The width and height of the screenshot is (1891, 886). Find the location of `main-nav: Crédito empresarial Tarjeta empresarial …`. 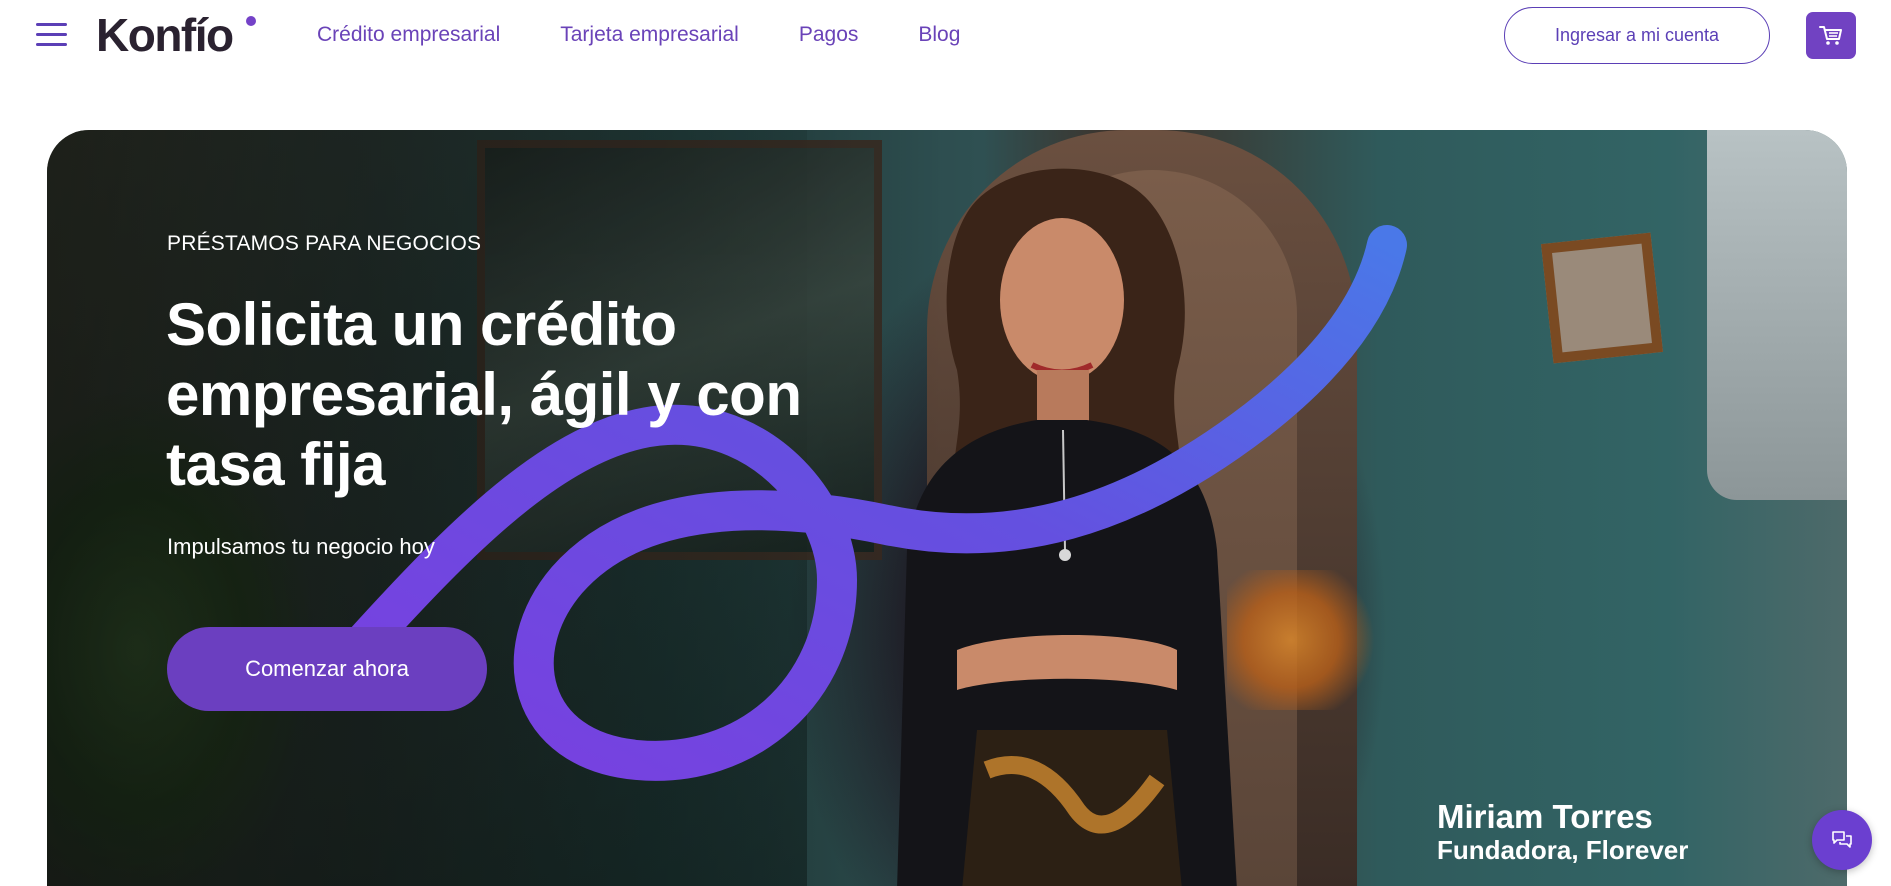

main-nav: Crédito empresarial Tarjeta empresarial … is located at coordinates (638, 35).